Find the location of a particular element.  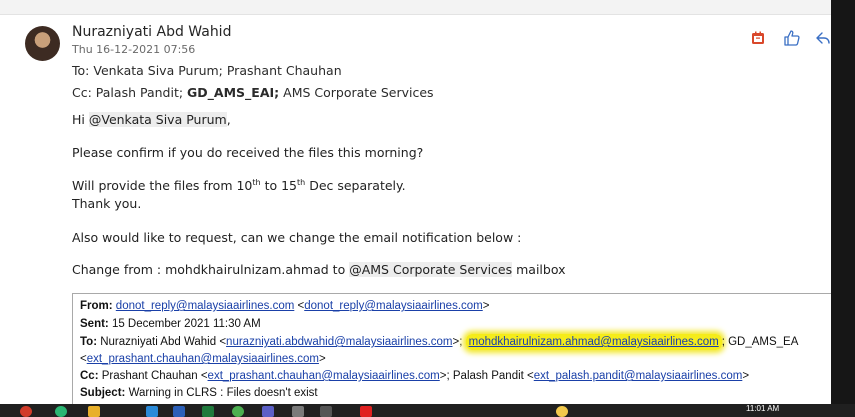

cc-recipient-group: GD_AMS_EAI; is located at coordinates (233, 92).